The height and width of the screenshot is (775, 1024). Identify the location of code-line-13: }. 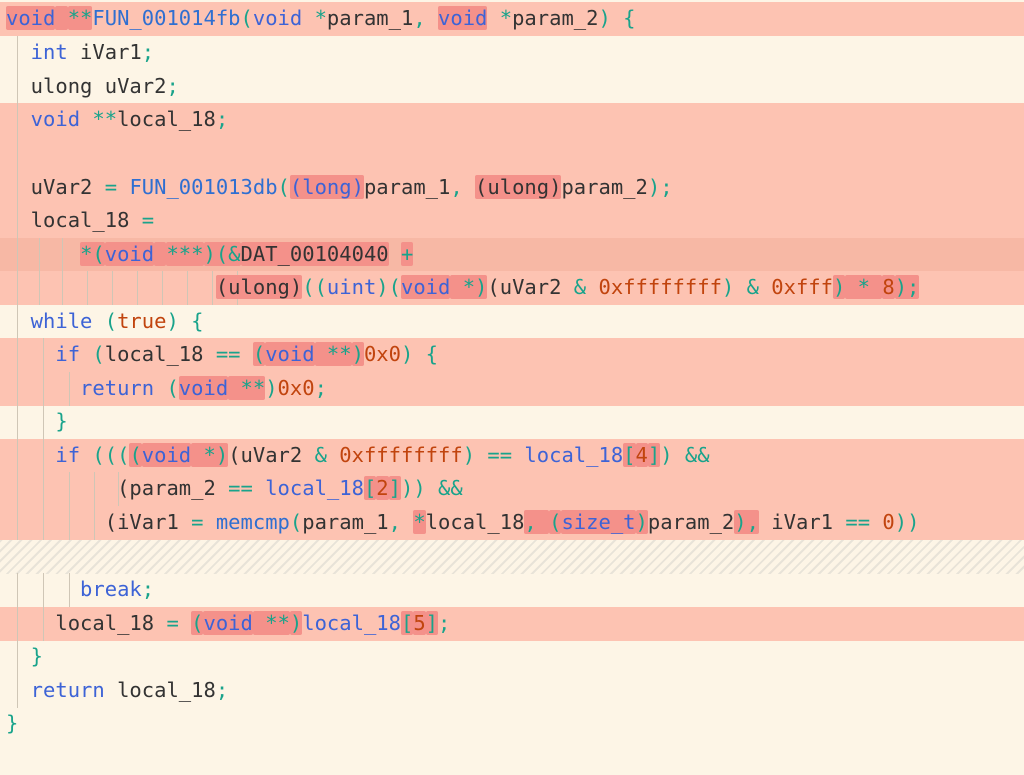
(512, 422).